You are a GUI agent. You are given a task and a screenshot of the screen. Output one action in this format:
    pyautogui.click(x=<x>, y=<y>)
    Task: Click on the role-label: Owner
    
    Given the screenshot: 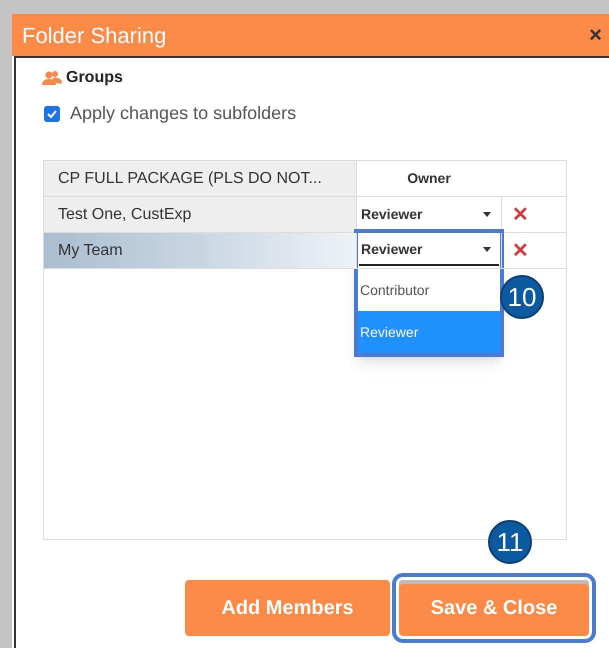 What is the action you would take?
    pyautogui.click(x=428, y=178)
    